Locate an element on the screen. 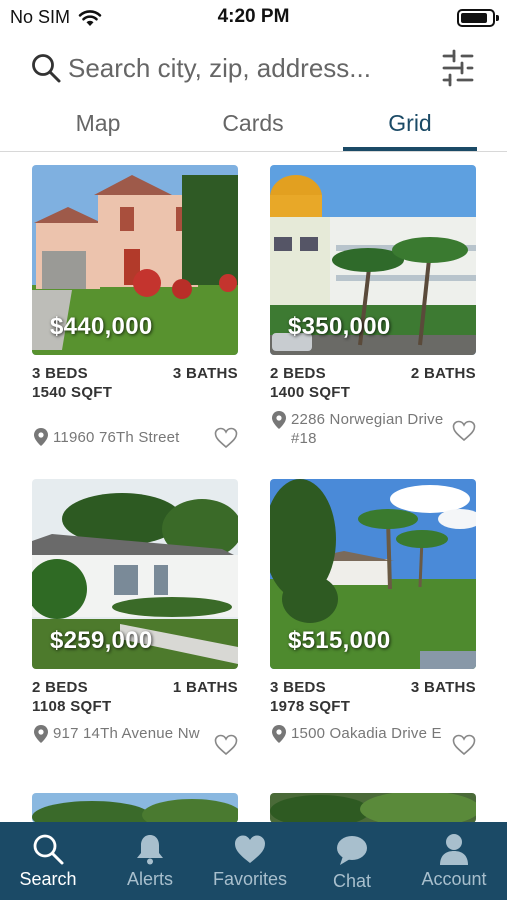 This screenshot has width=507, height=900. listing-address: 2286 Norwegian Drive #18 is located at coordinates (367, 429).